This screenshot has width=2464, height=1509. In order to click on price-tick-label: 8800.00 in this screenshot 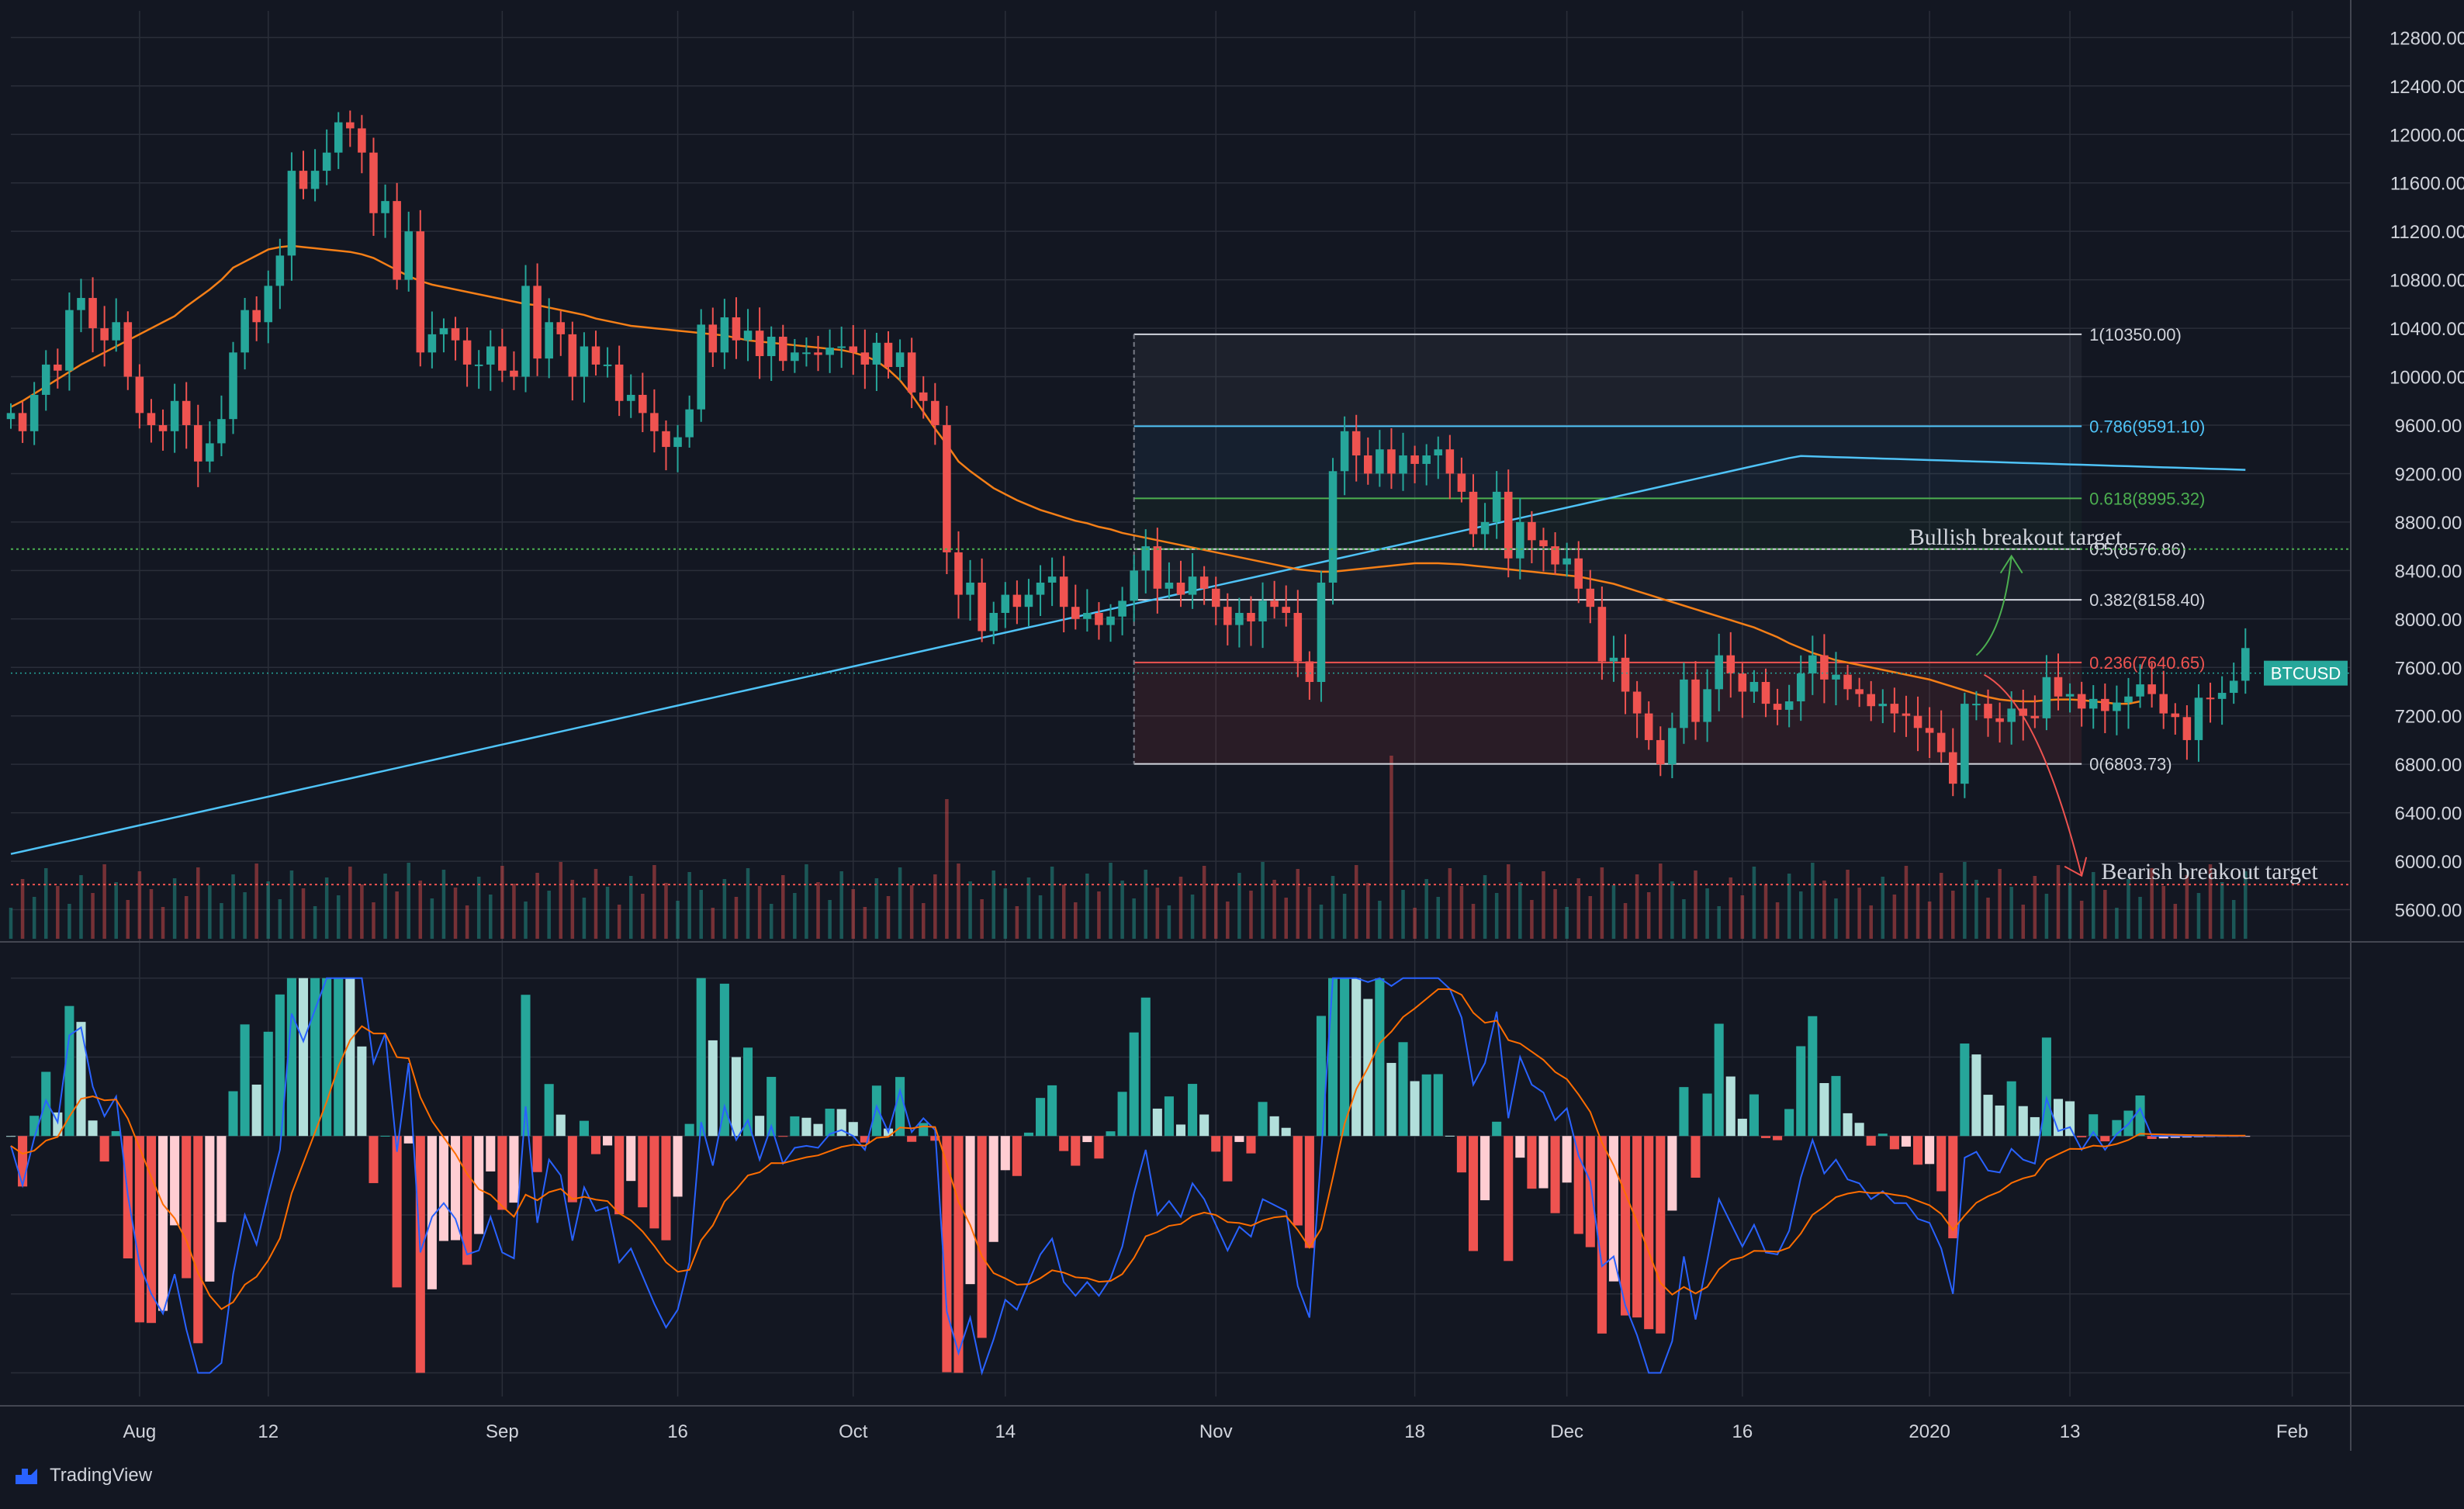, I will do `click(2428, 523)`.